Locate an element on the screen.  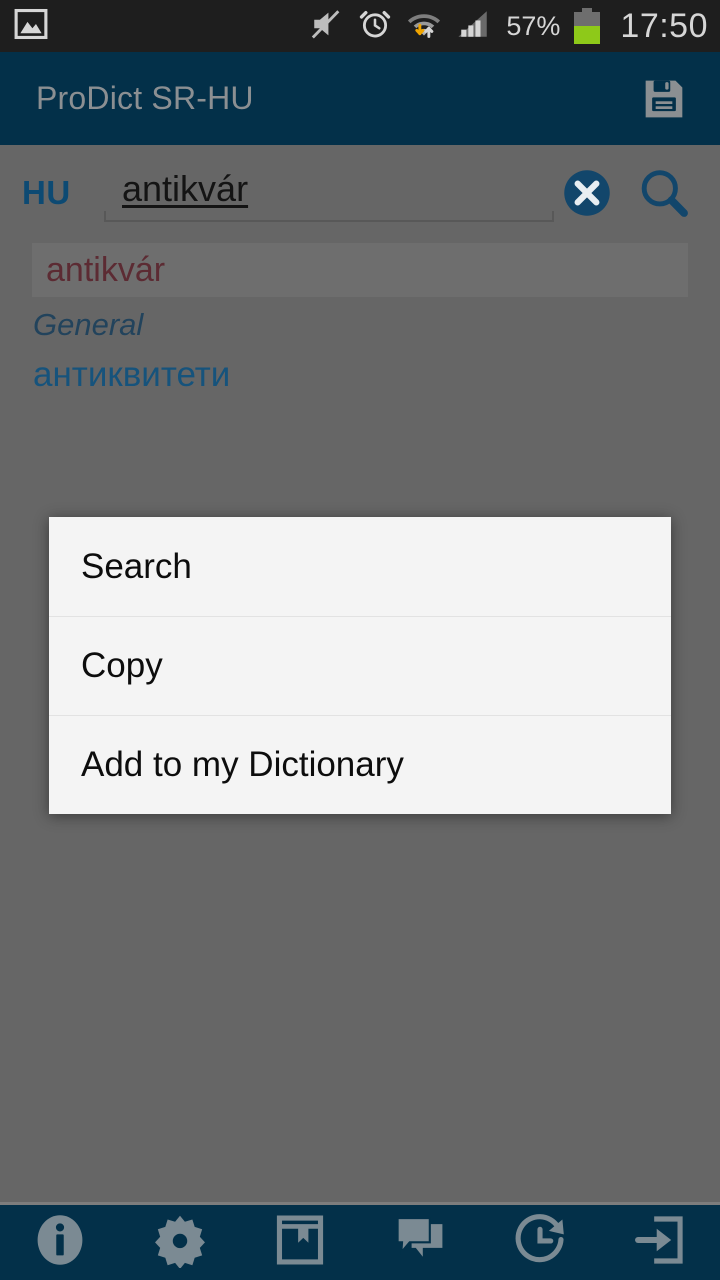
menu-item-label: Copy is located at coordinates (122, 665).